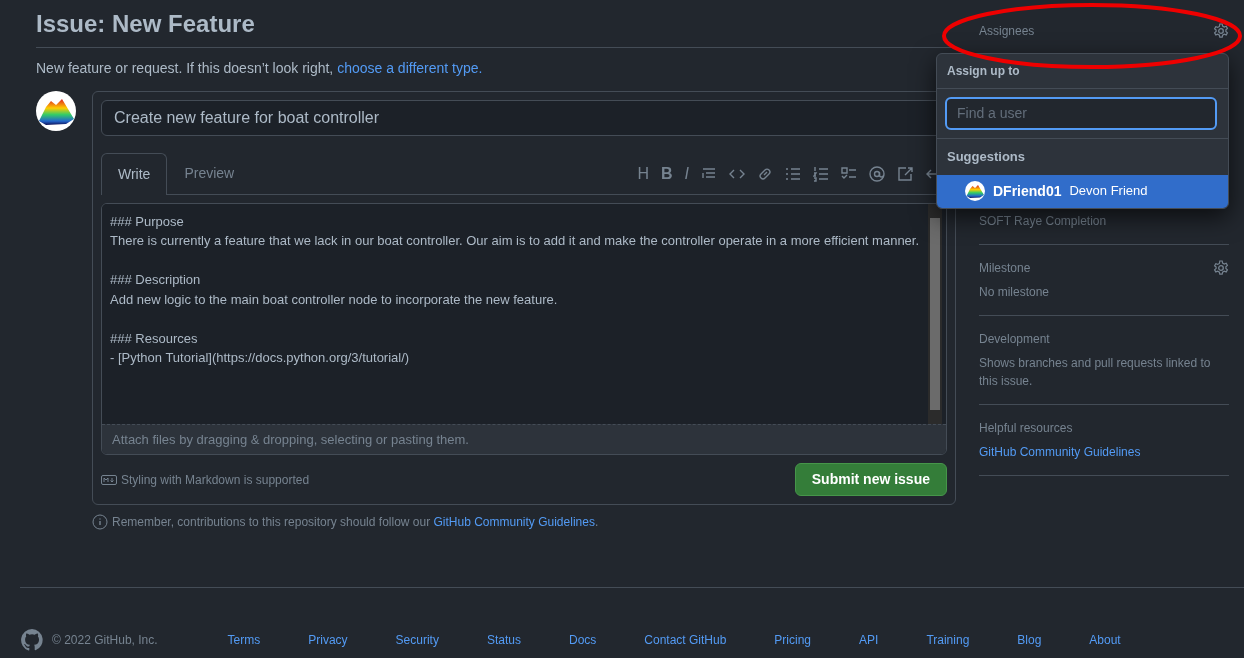  I want to click on toolbar-bold-button: B, so click(667, 173).